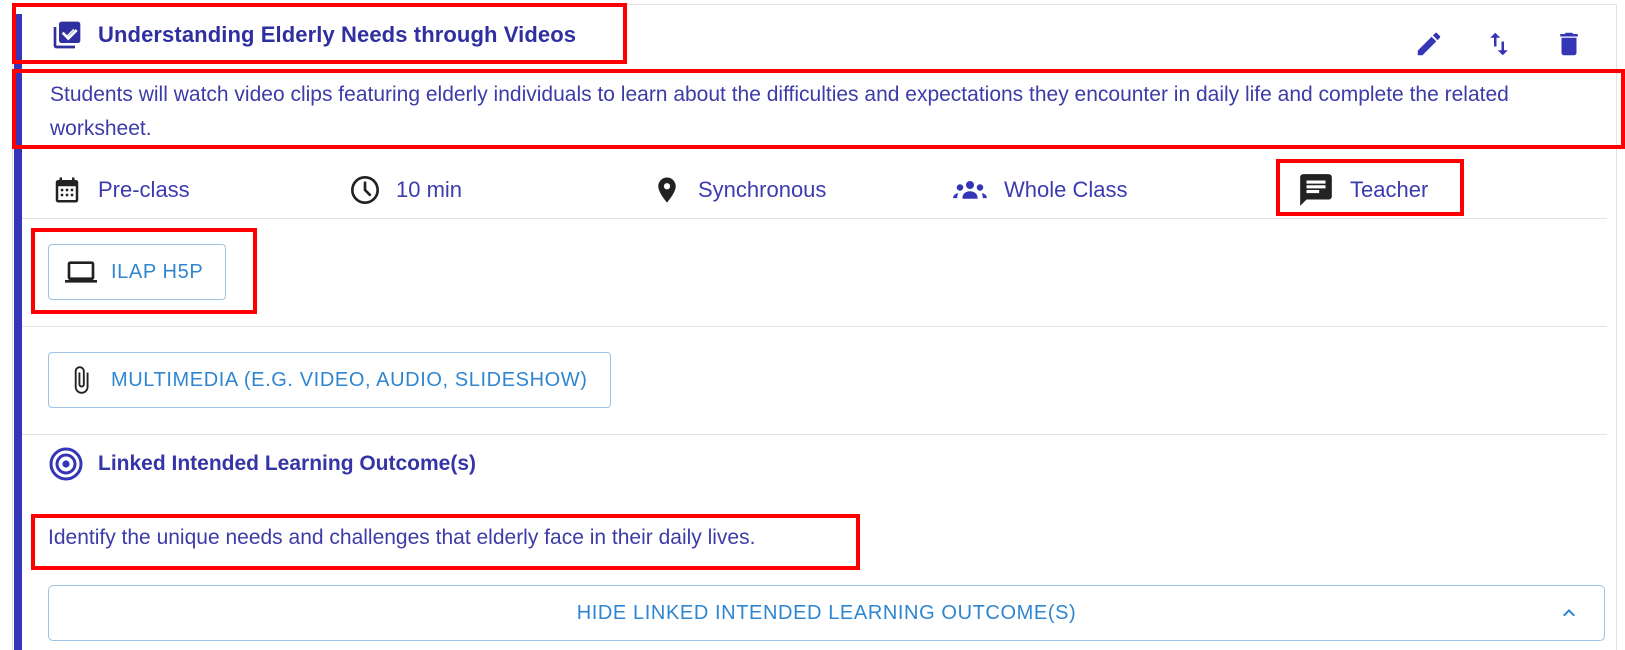  Describe the element at coordinates (157, 271) in the screenshot. I see `resource-label: ILAP H5P` at that location.